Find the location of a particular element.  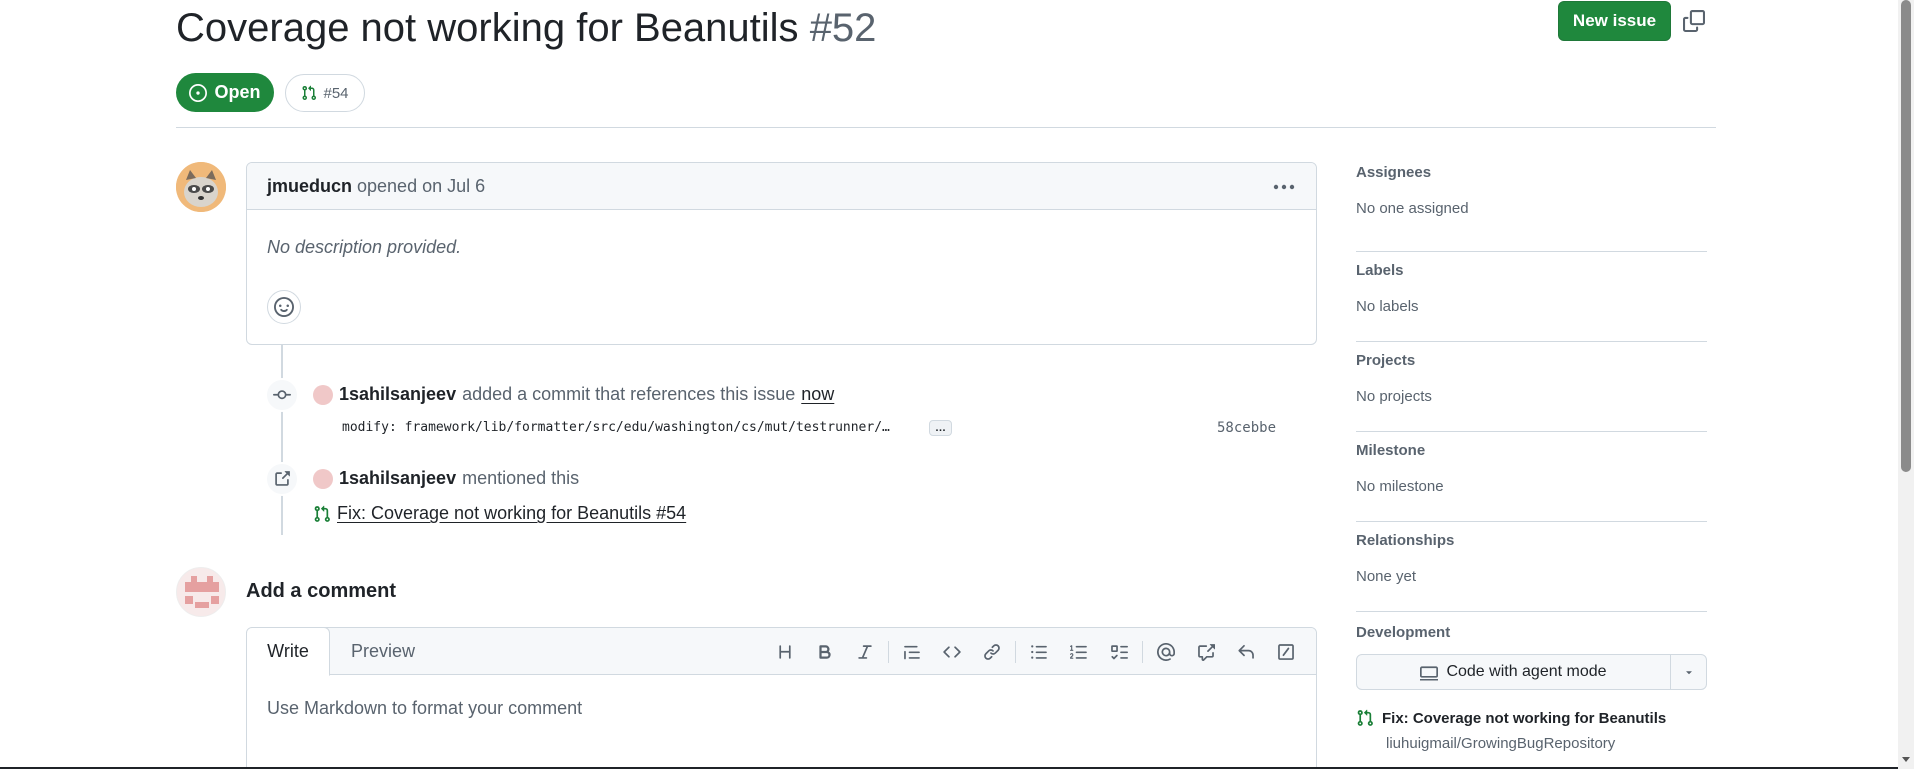

link-icon is located at coordinates (992, 651).